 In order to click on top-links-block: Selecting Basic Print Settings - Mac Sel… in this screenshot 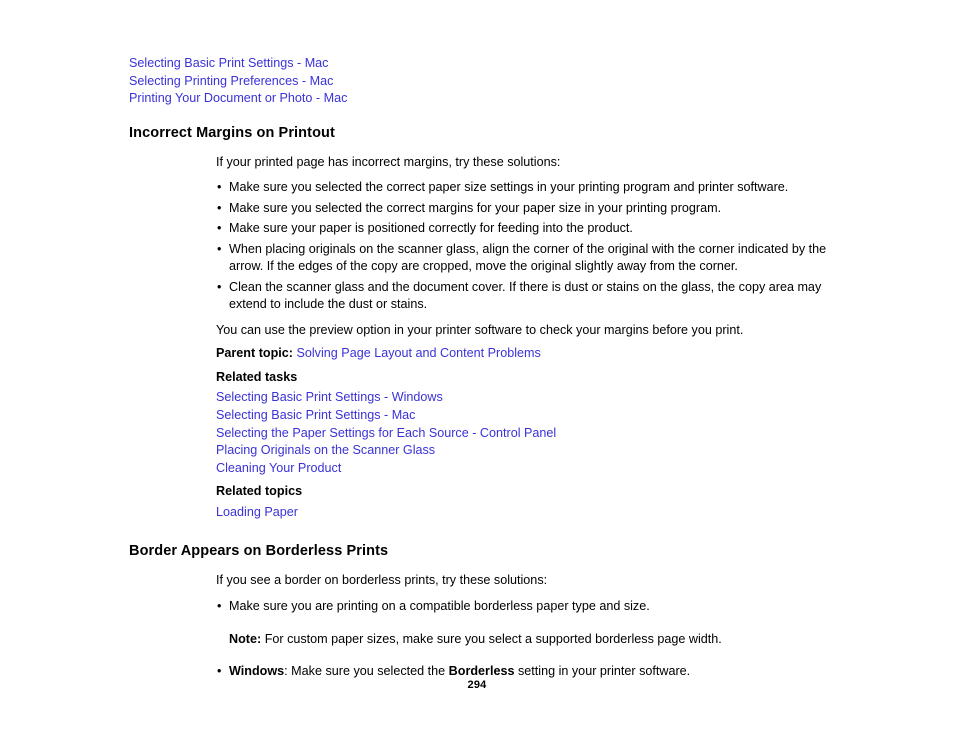, I will do `click(435, 81)`.